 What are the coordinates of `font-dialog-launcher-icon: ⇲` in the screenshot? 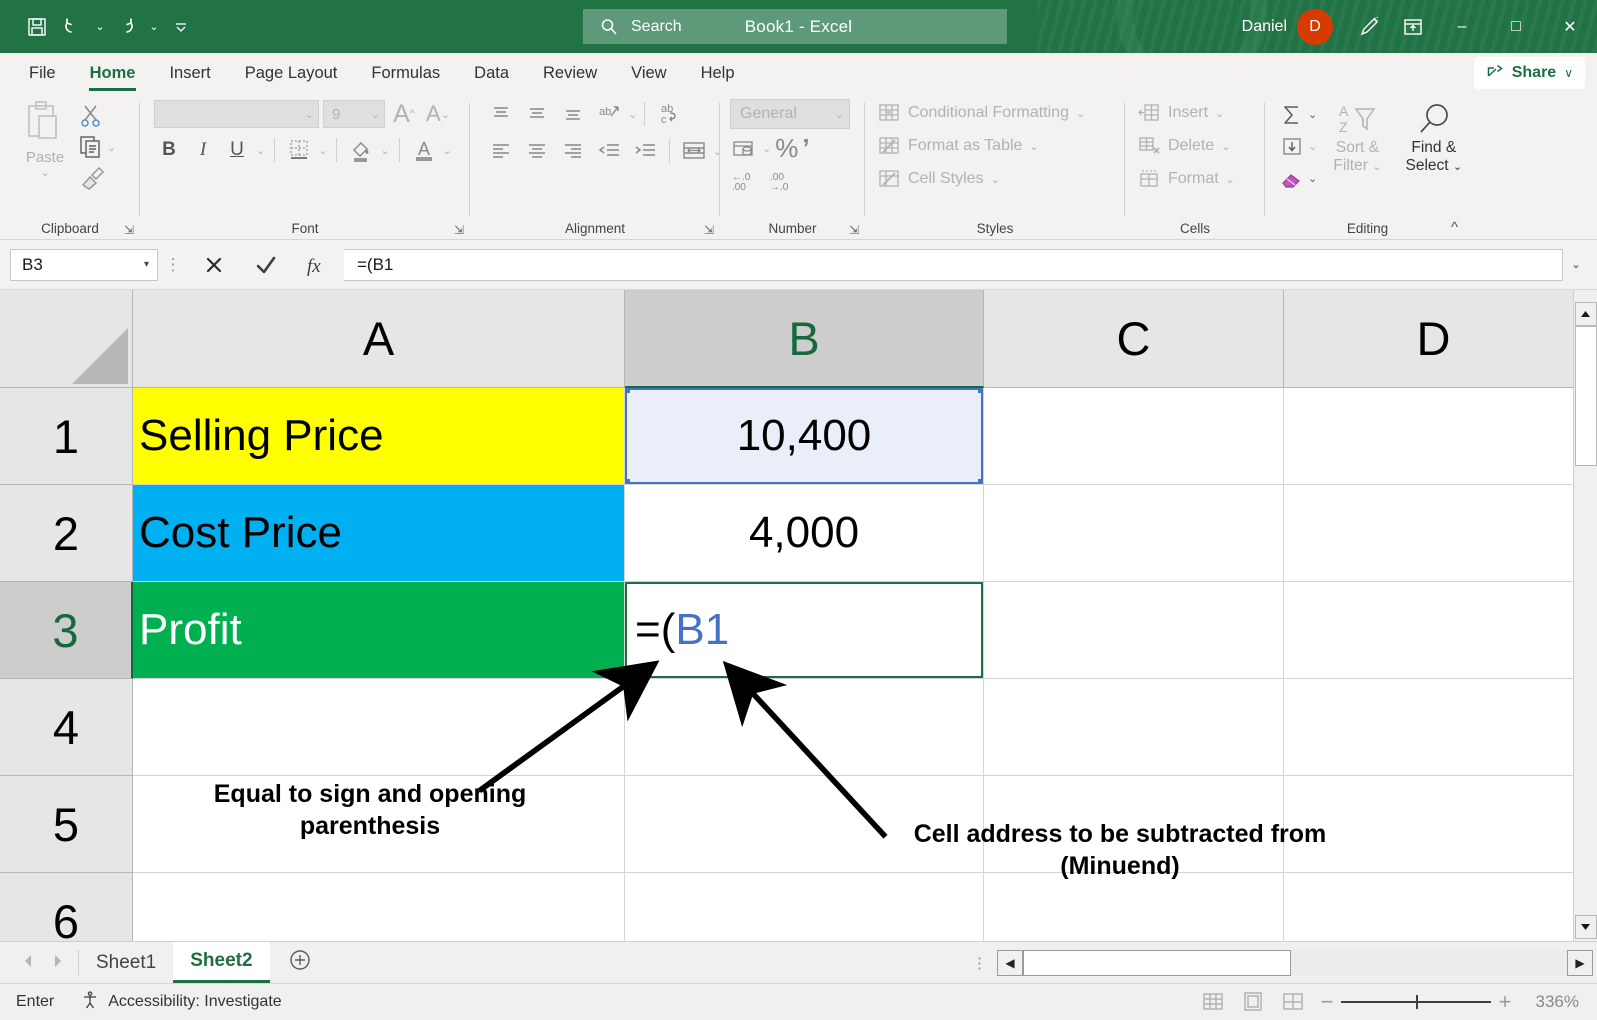 It's located at (459, 230).